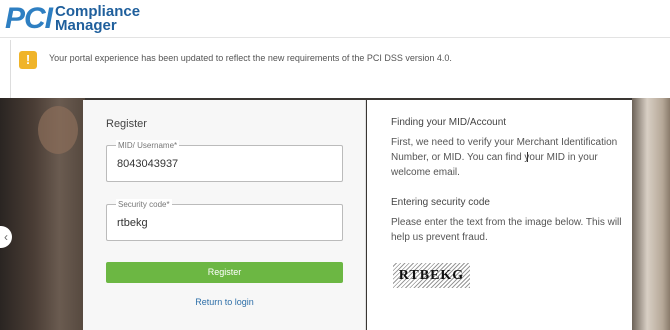  Describe the element at coordinates (335, 19) in the screenshot. I see `top-header: PCI Compliance Manager` at that location.